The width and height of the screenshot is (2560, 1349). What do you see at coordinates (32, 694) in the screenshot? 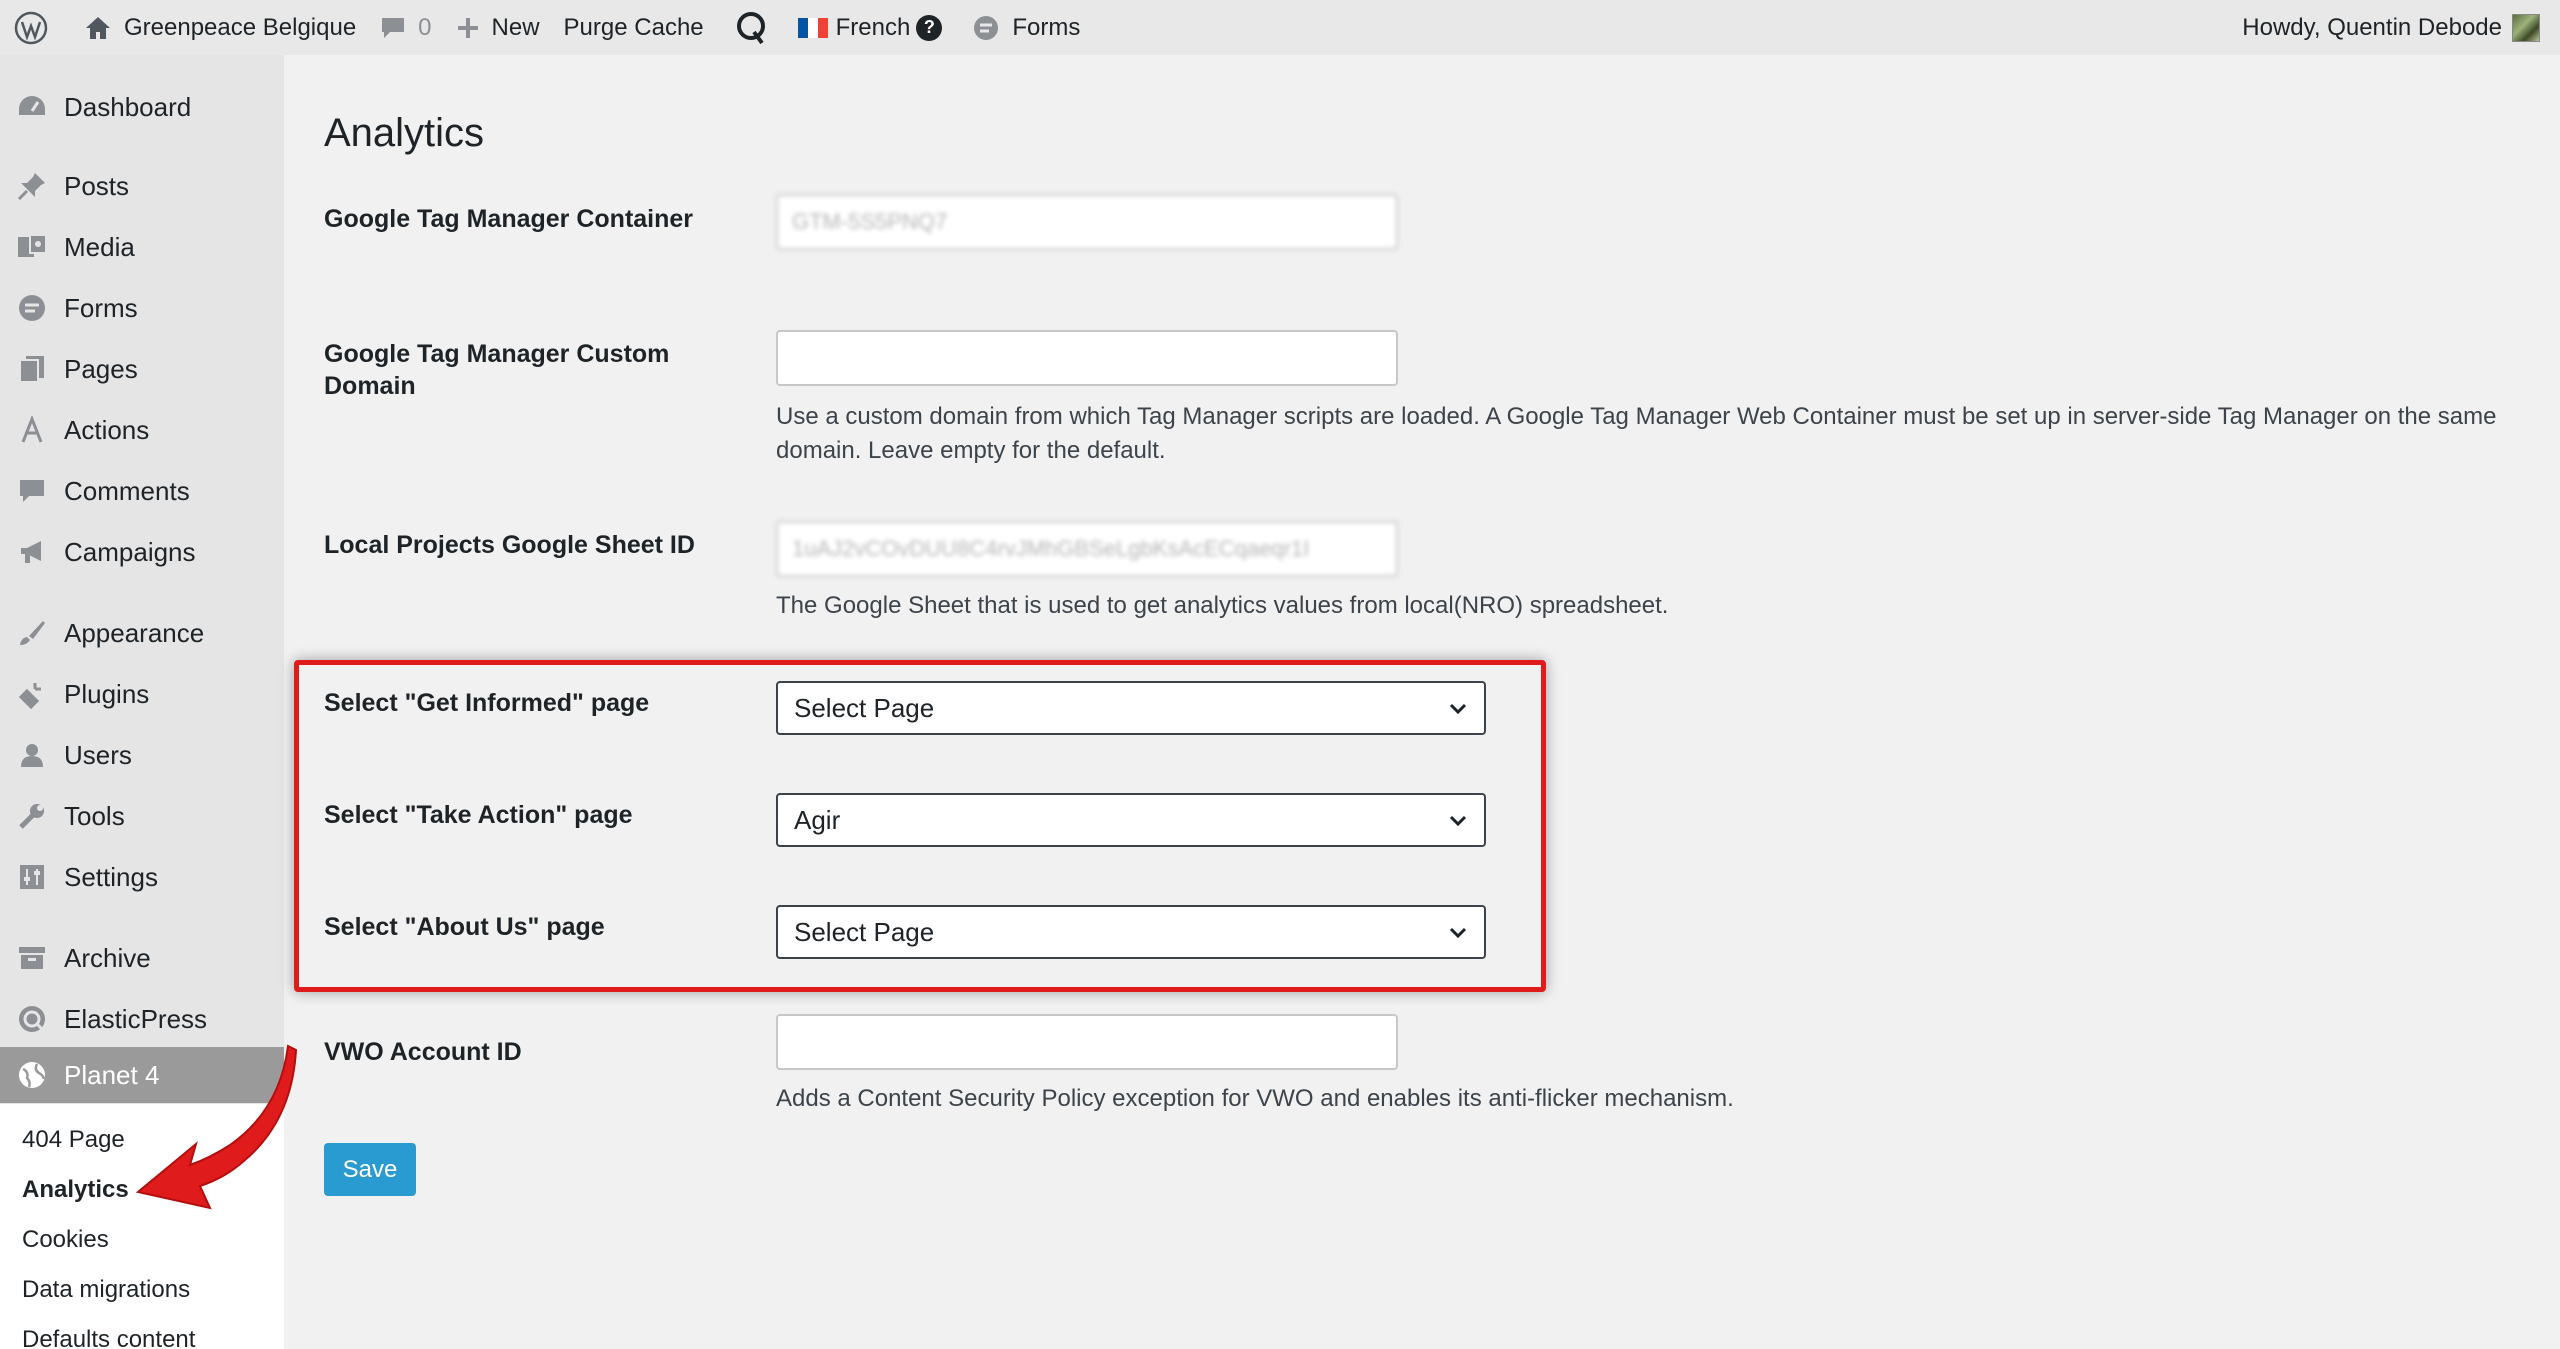
I see `plug-icon` at bounding box center [32, 694].